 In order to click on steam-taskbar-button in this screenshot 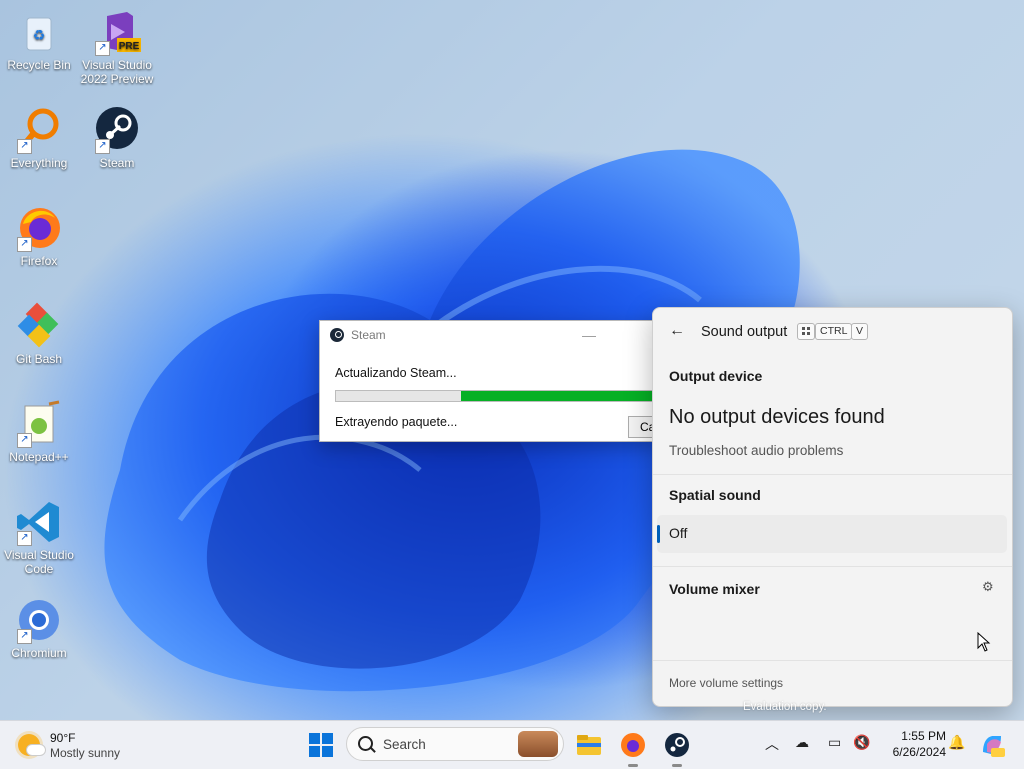, I will do `click(677, 749)`.